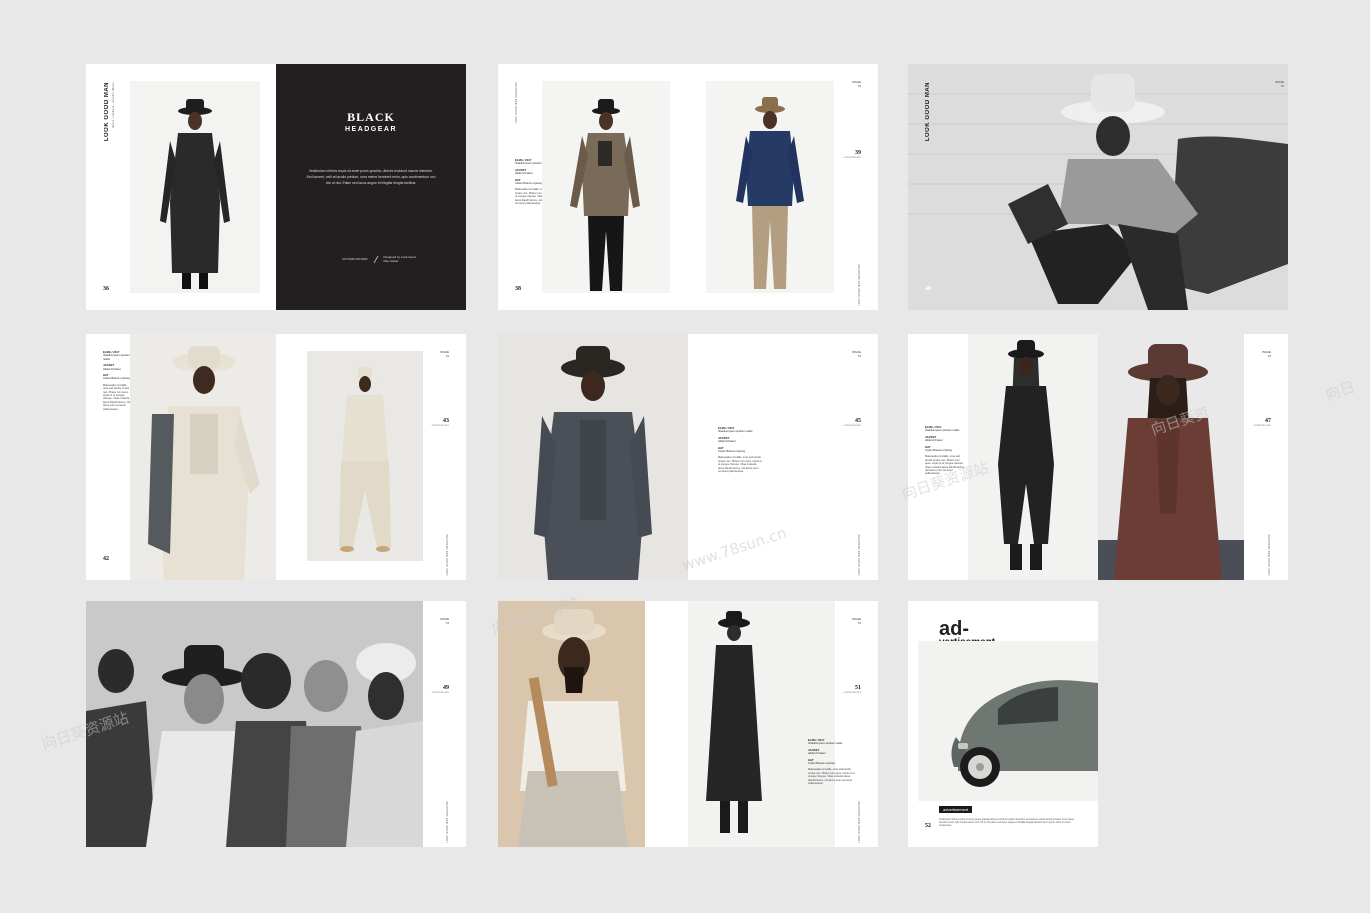 The height and width of the screenshot is (913, 1370). Describe the element at coordinates (852, 422) in the screenshot. I see `feature-page-number: 45 ANNIVERSARY` at that location.